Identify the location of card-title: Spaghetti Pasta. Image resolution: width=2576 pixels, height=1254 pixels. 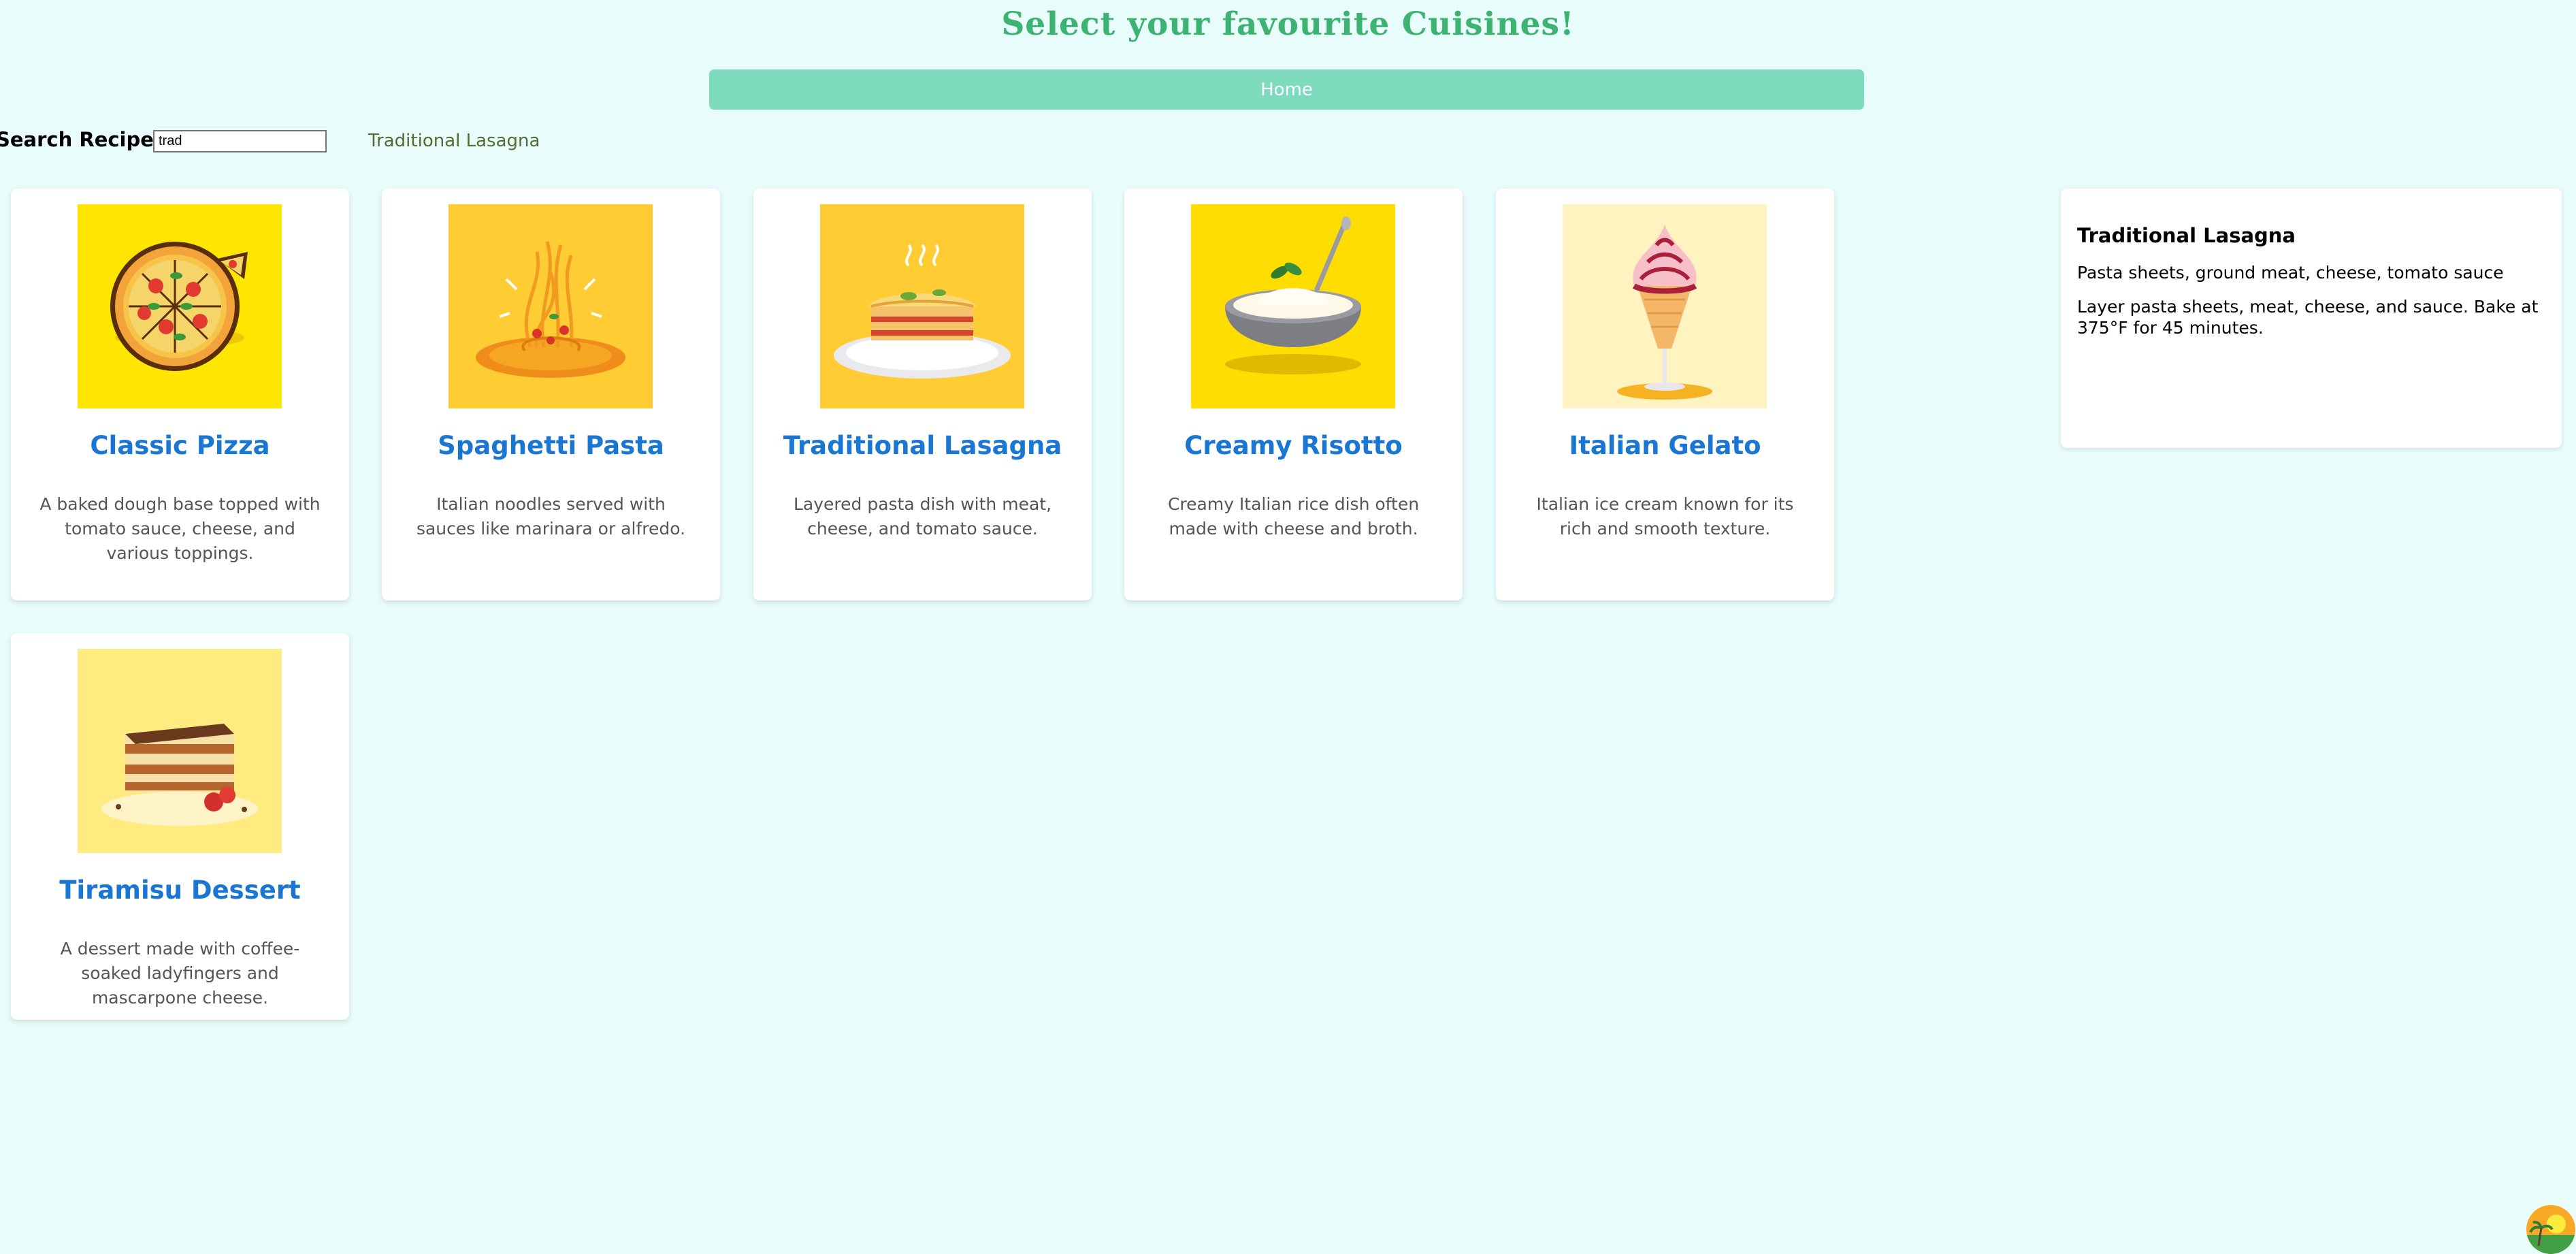
(551, 445).